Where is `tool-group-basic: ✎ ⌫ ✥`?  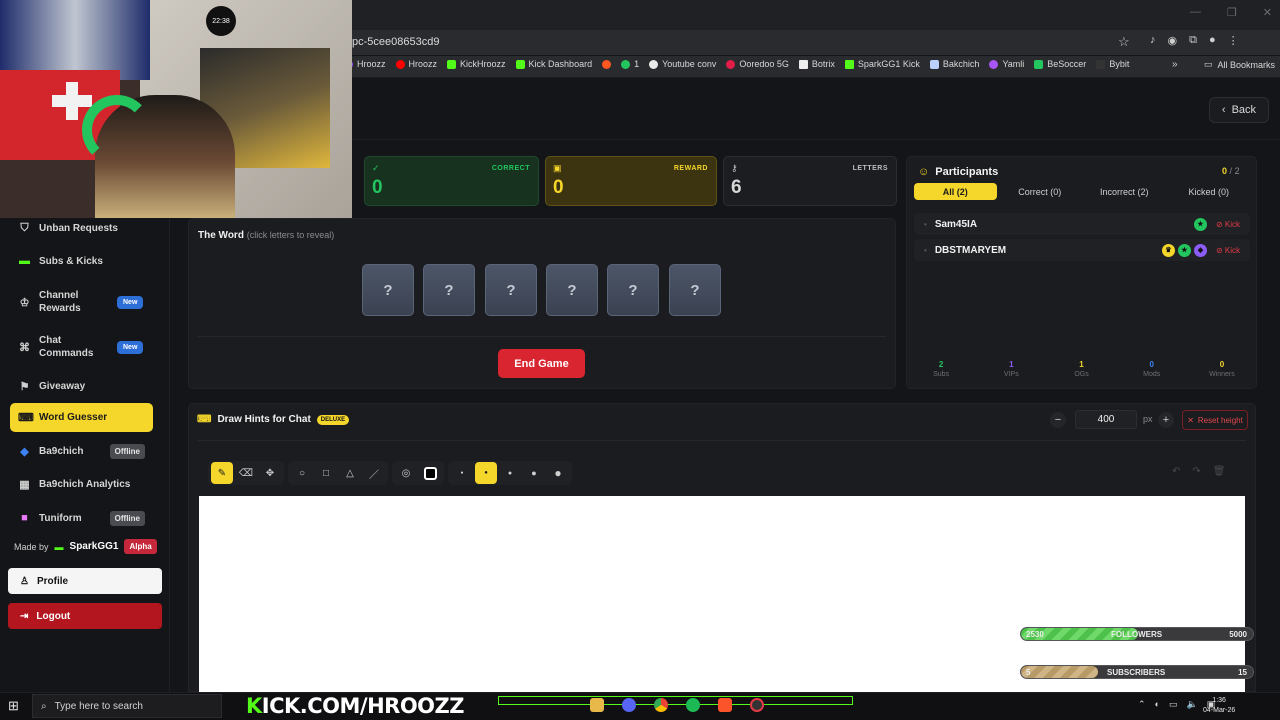
tool-group-basic: ✎ ⌫ ✥ is located at coordinates (246, 473).